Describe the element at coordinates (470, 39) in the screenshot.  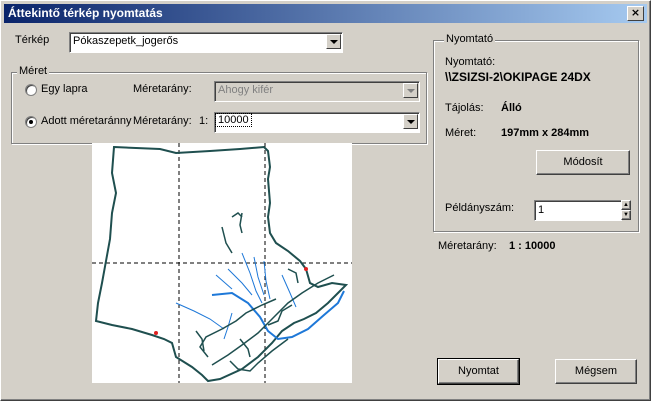
I see `printer-group-title: Nyomtató` at that location.